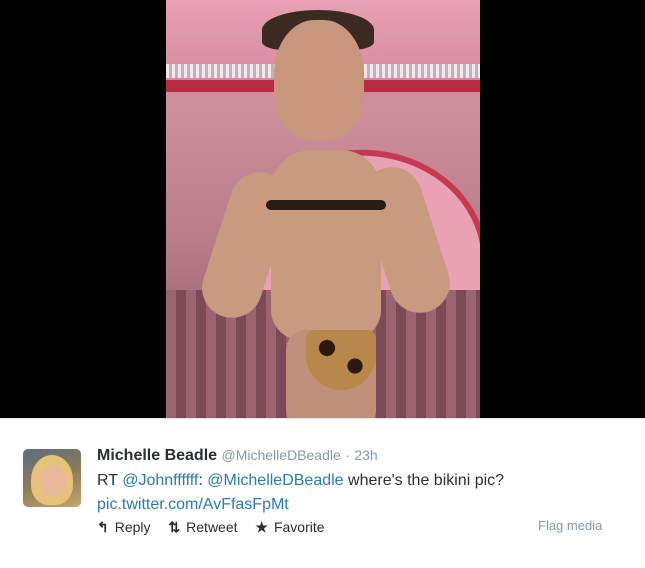  Describe the element at coordinates (157, 455) in the screenshot. I see `author-fullname: Michelle Beadle` at that location.